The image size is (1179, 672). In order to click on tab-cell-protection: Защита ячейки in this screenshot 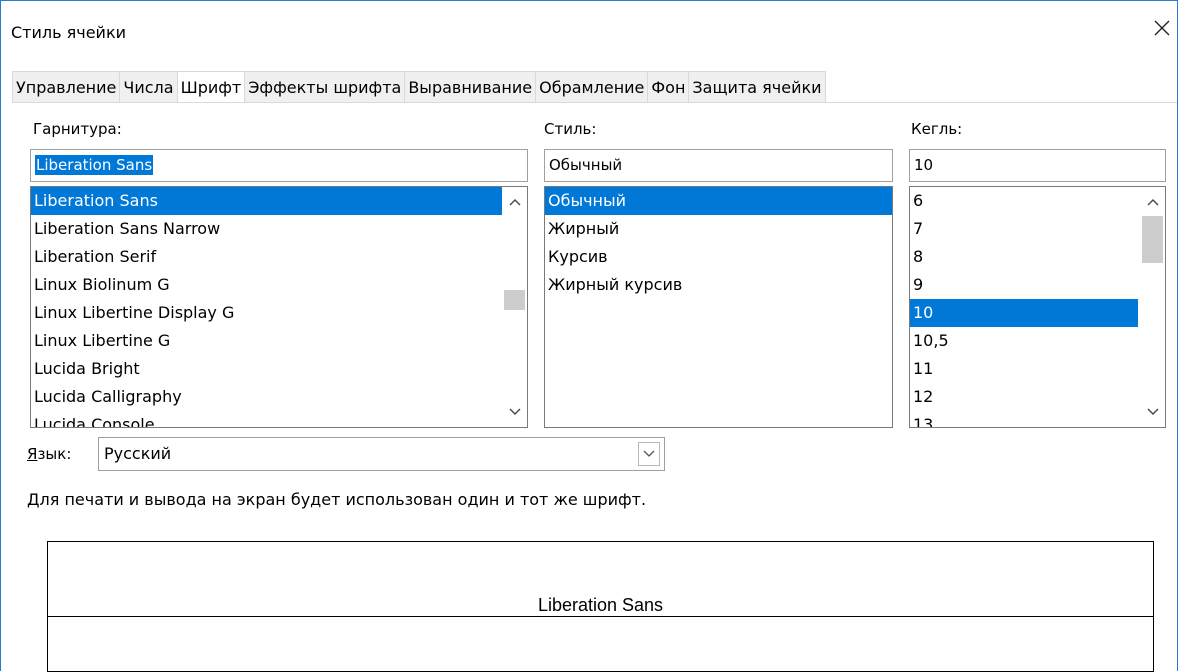, I will do `click(757, 86)`.